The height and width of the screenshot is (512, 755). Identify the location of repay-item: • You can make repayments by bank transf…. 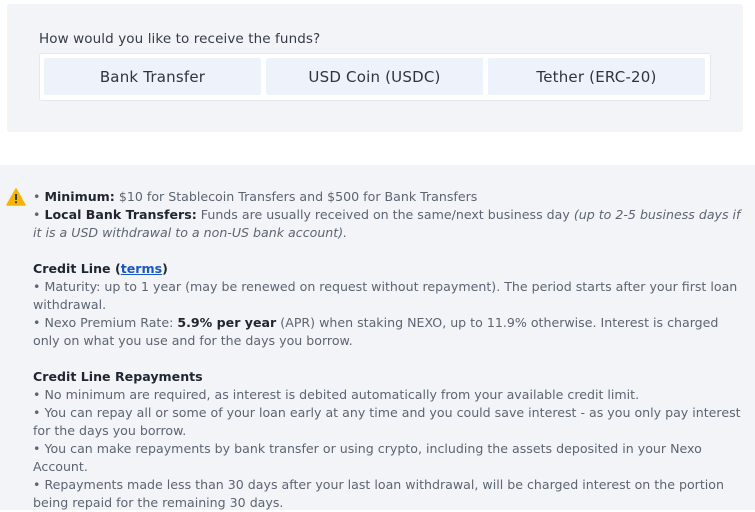
(367, 457).